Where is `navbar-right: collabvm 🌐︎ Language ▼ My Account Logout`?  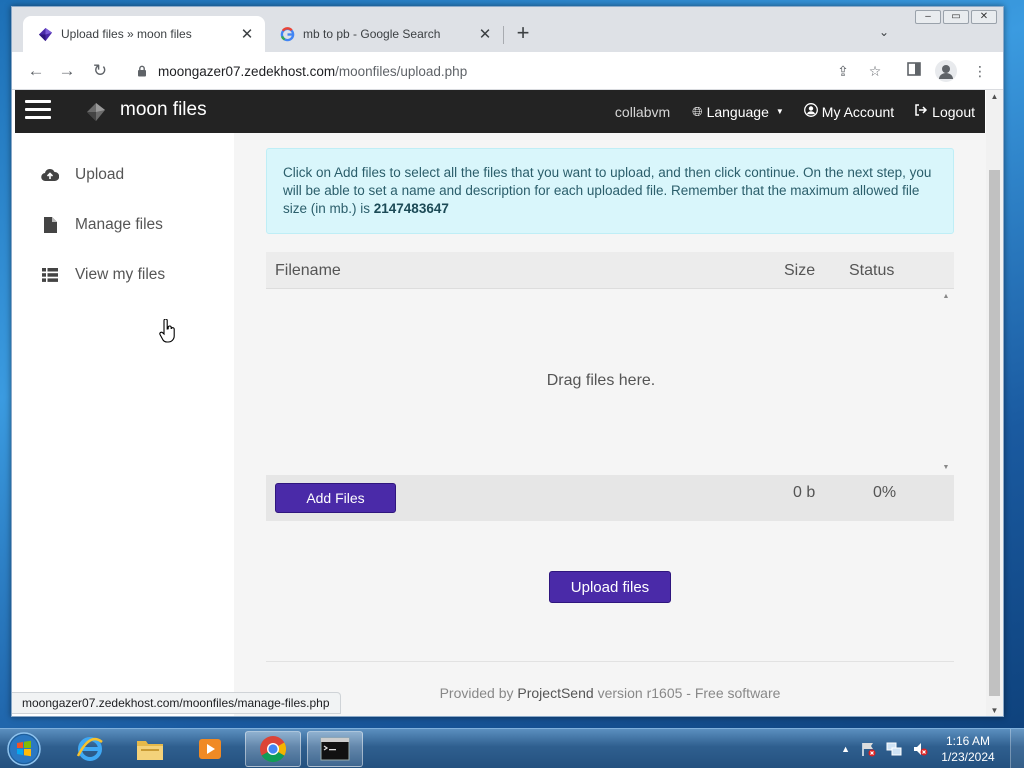 navbar-right: collabvm 🌐︎ Language ▼ My Account Logout is located at coordinates (795, 111).